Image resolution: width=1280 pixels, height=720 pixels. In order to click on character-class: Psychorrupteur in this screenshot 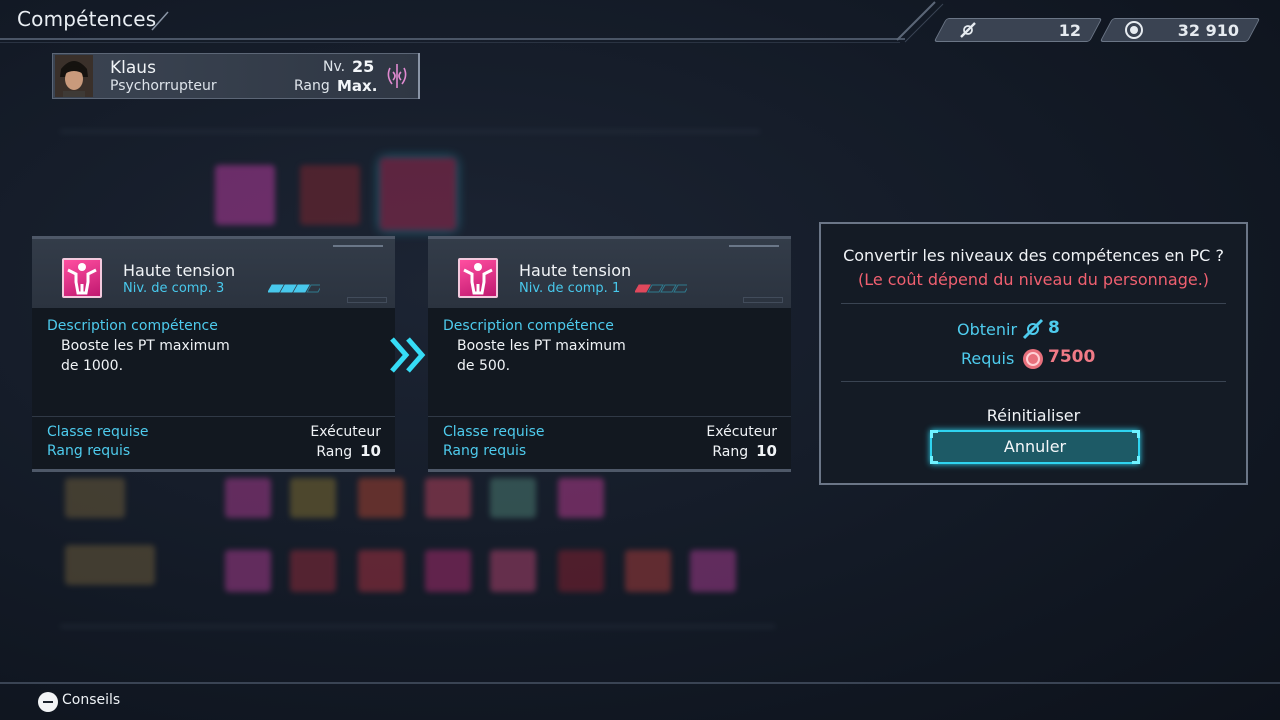, I will do `click(163, 86)`.